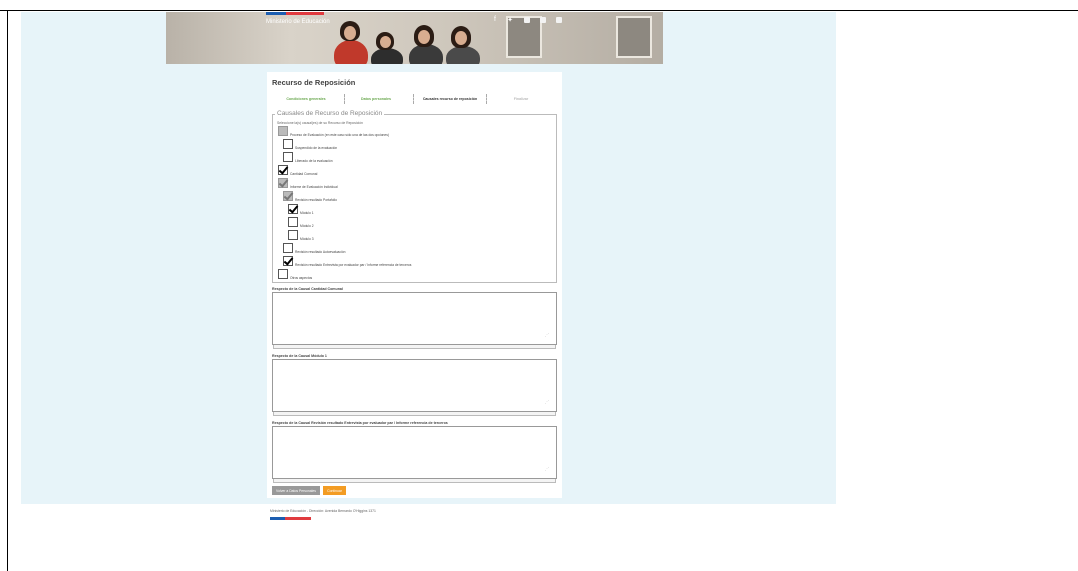 This screenshot has width=1078, height=571. What do you see at coordinates (283, 131) in the screenshot?
I see `checkbox-proceso-evaluacion` at bounding box center [283, 131].